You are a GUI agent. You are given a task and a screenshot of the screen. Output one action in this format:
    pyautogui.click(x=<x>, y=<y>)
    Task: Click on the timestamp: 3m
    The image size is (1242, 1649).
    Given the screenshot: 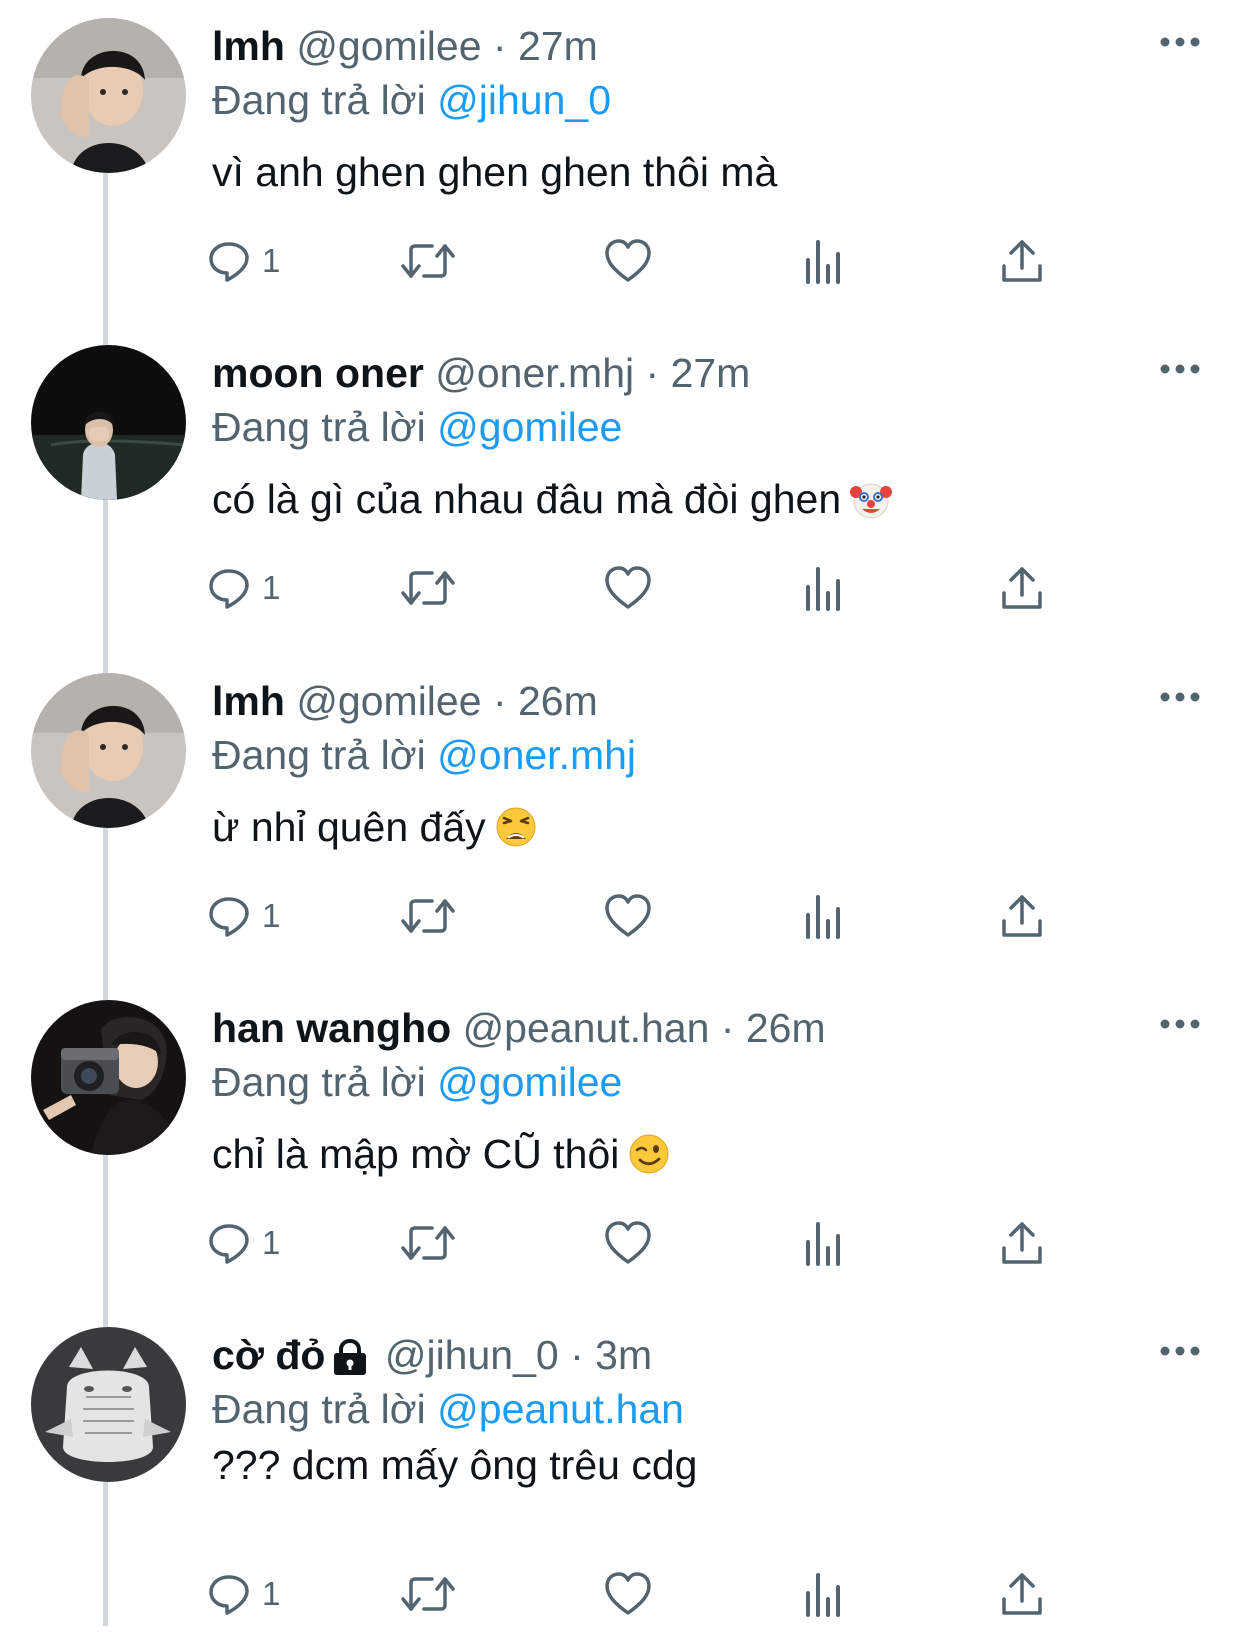 What is the action you would take?
    pyautogui.click(x=623, y=1355)
    